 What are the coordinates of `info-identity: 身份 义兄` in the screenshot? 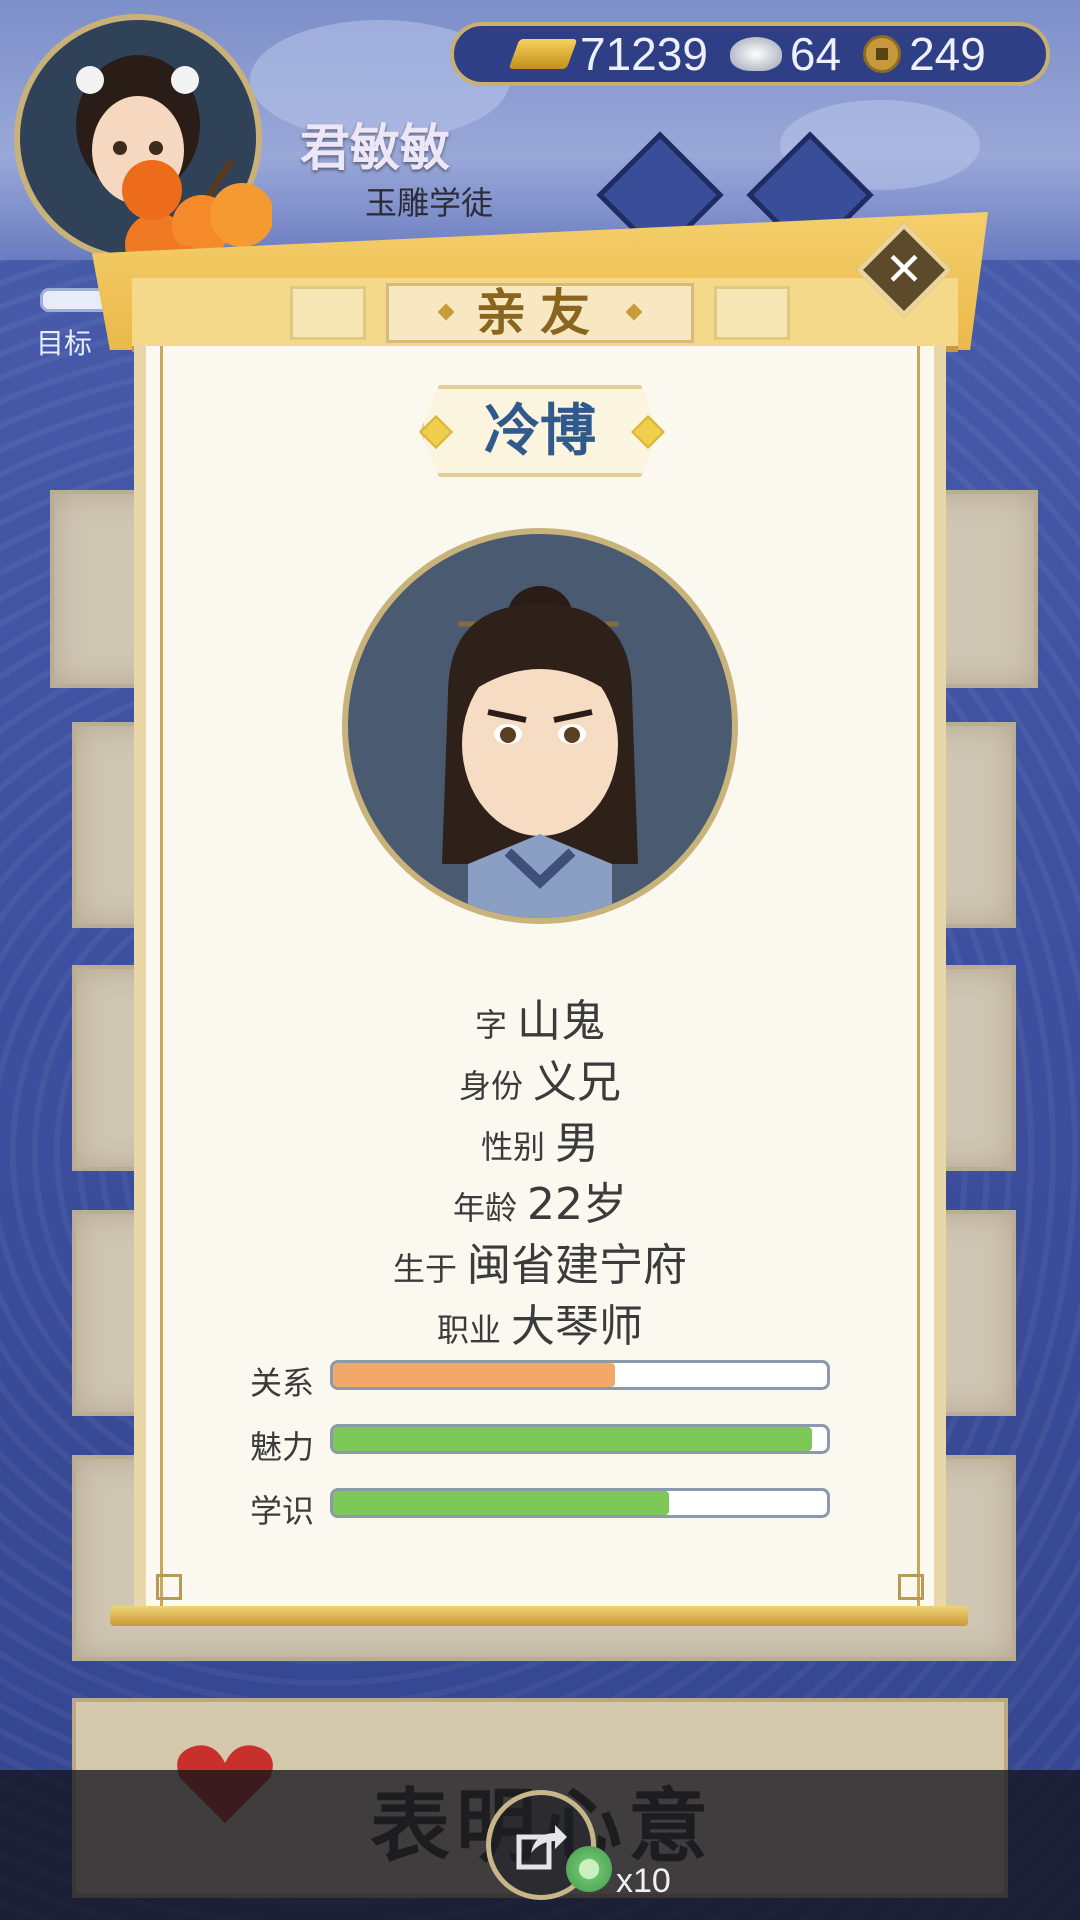 It's located at (539, 1082).